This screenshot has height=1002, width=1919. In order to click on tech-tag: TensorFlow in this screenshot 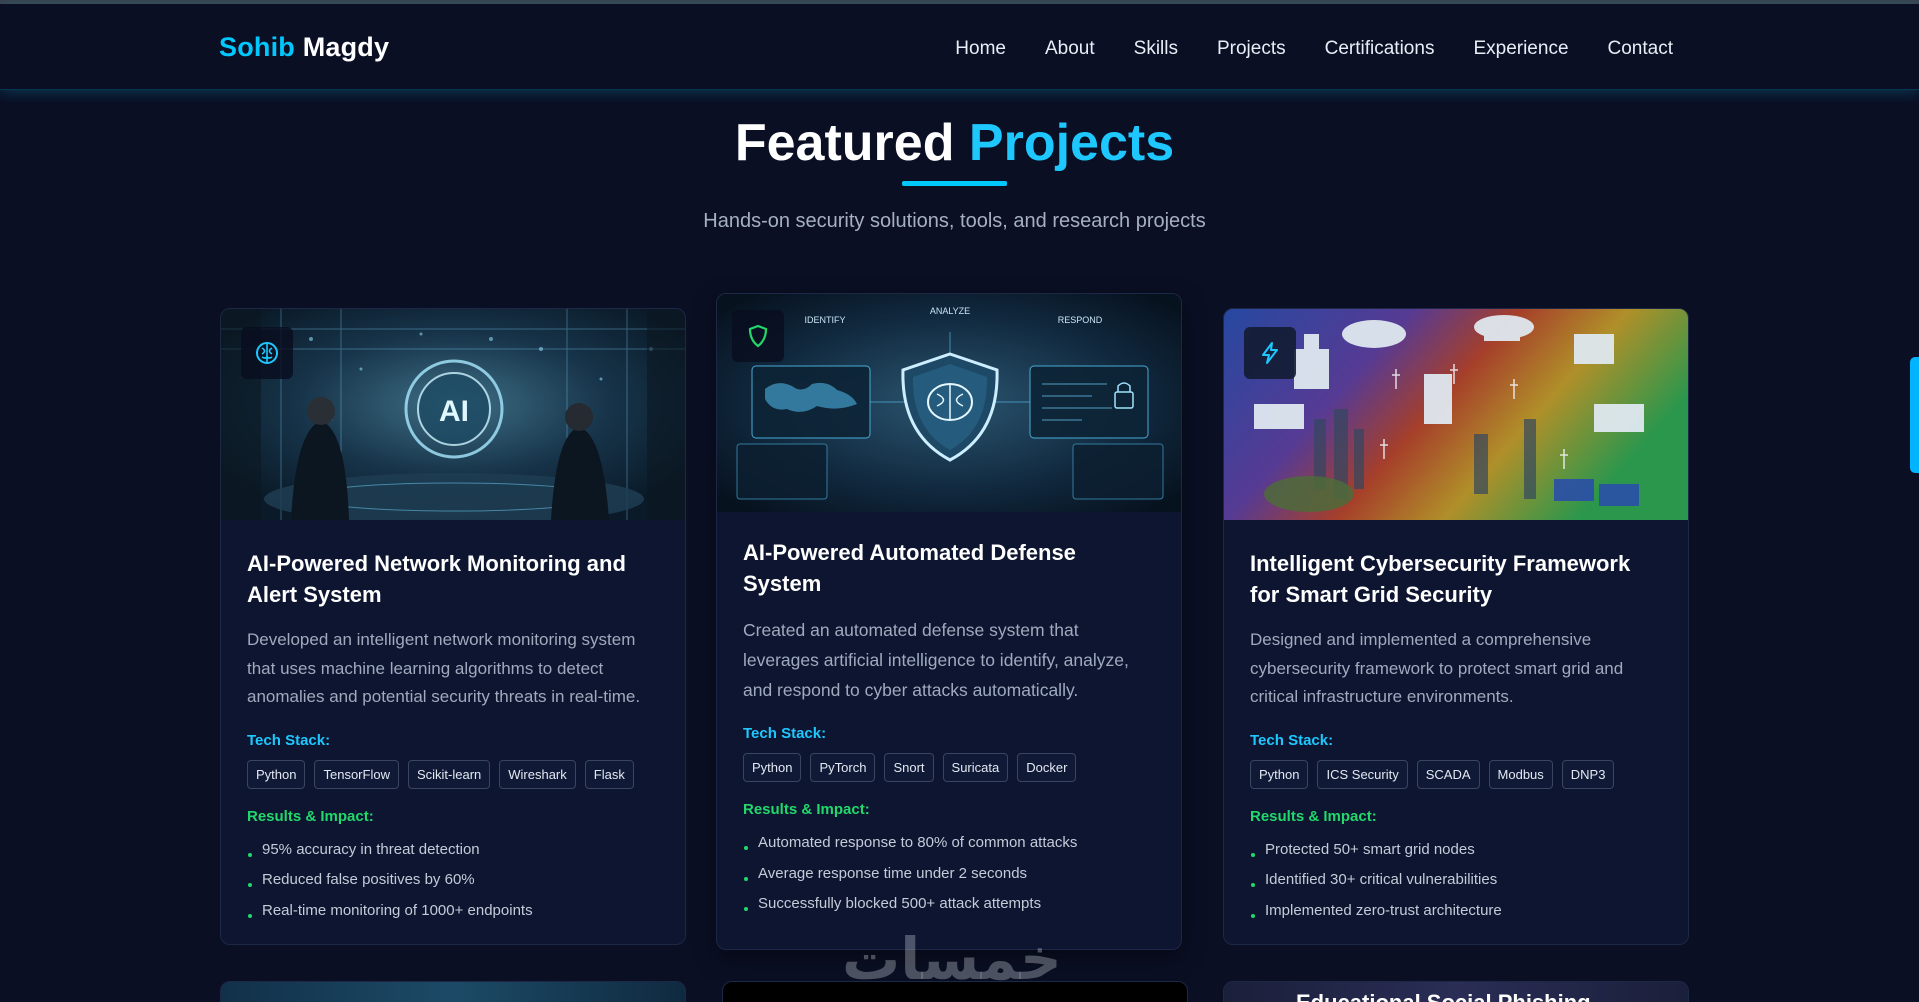, I will do `click(356, 774)`.